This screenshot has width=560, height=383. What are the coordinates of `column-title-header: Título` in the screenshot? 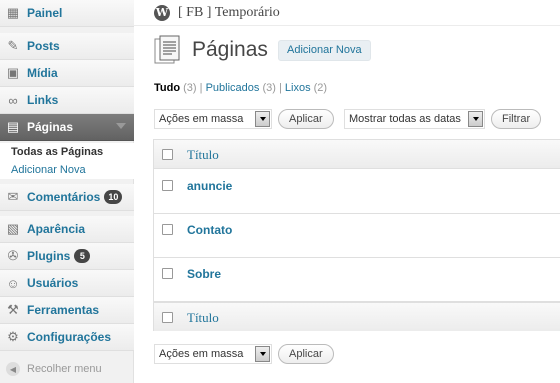 It's located at (203, 155).